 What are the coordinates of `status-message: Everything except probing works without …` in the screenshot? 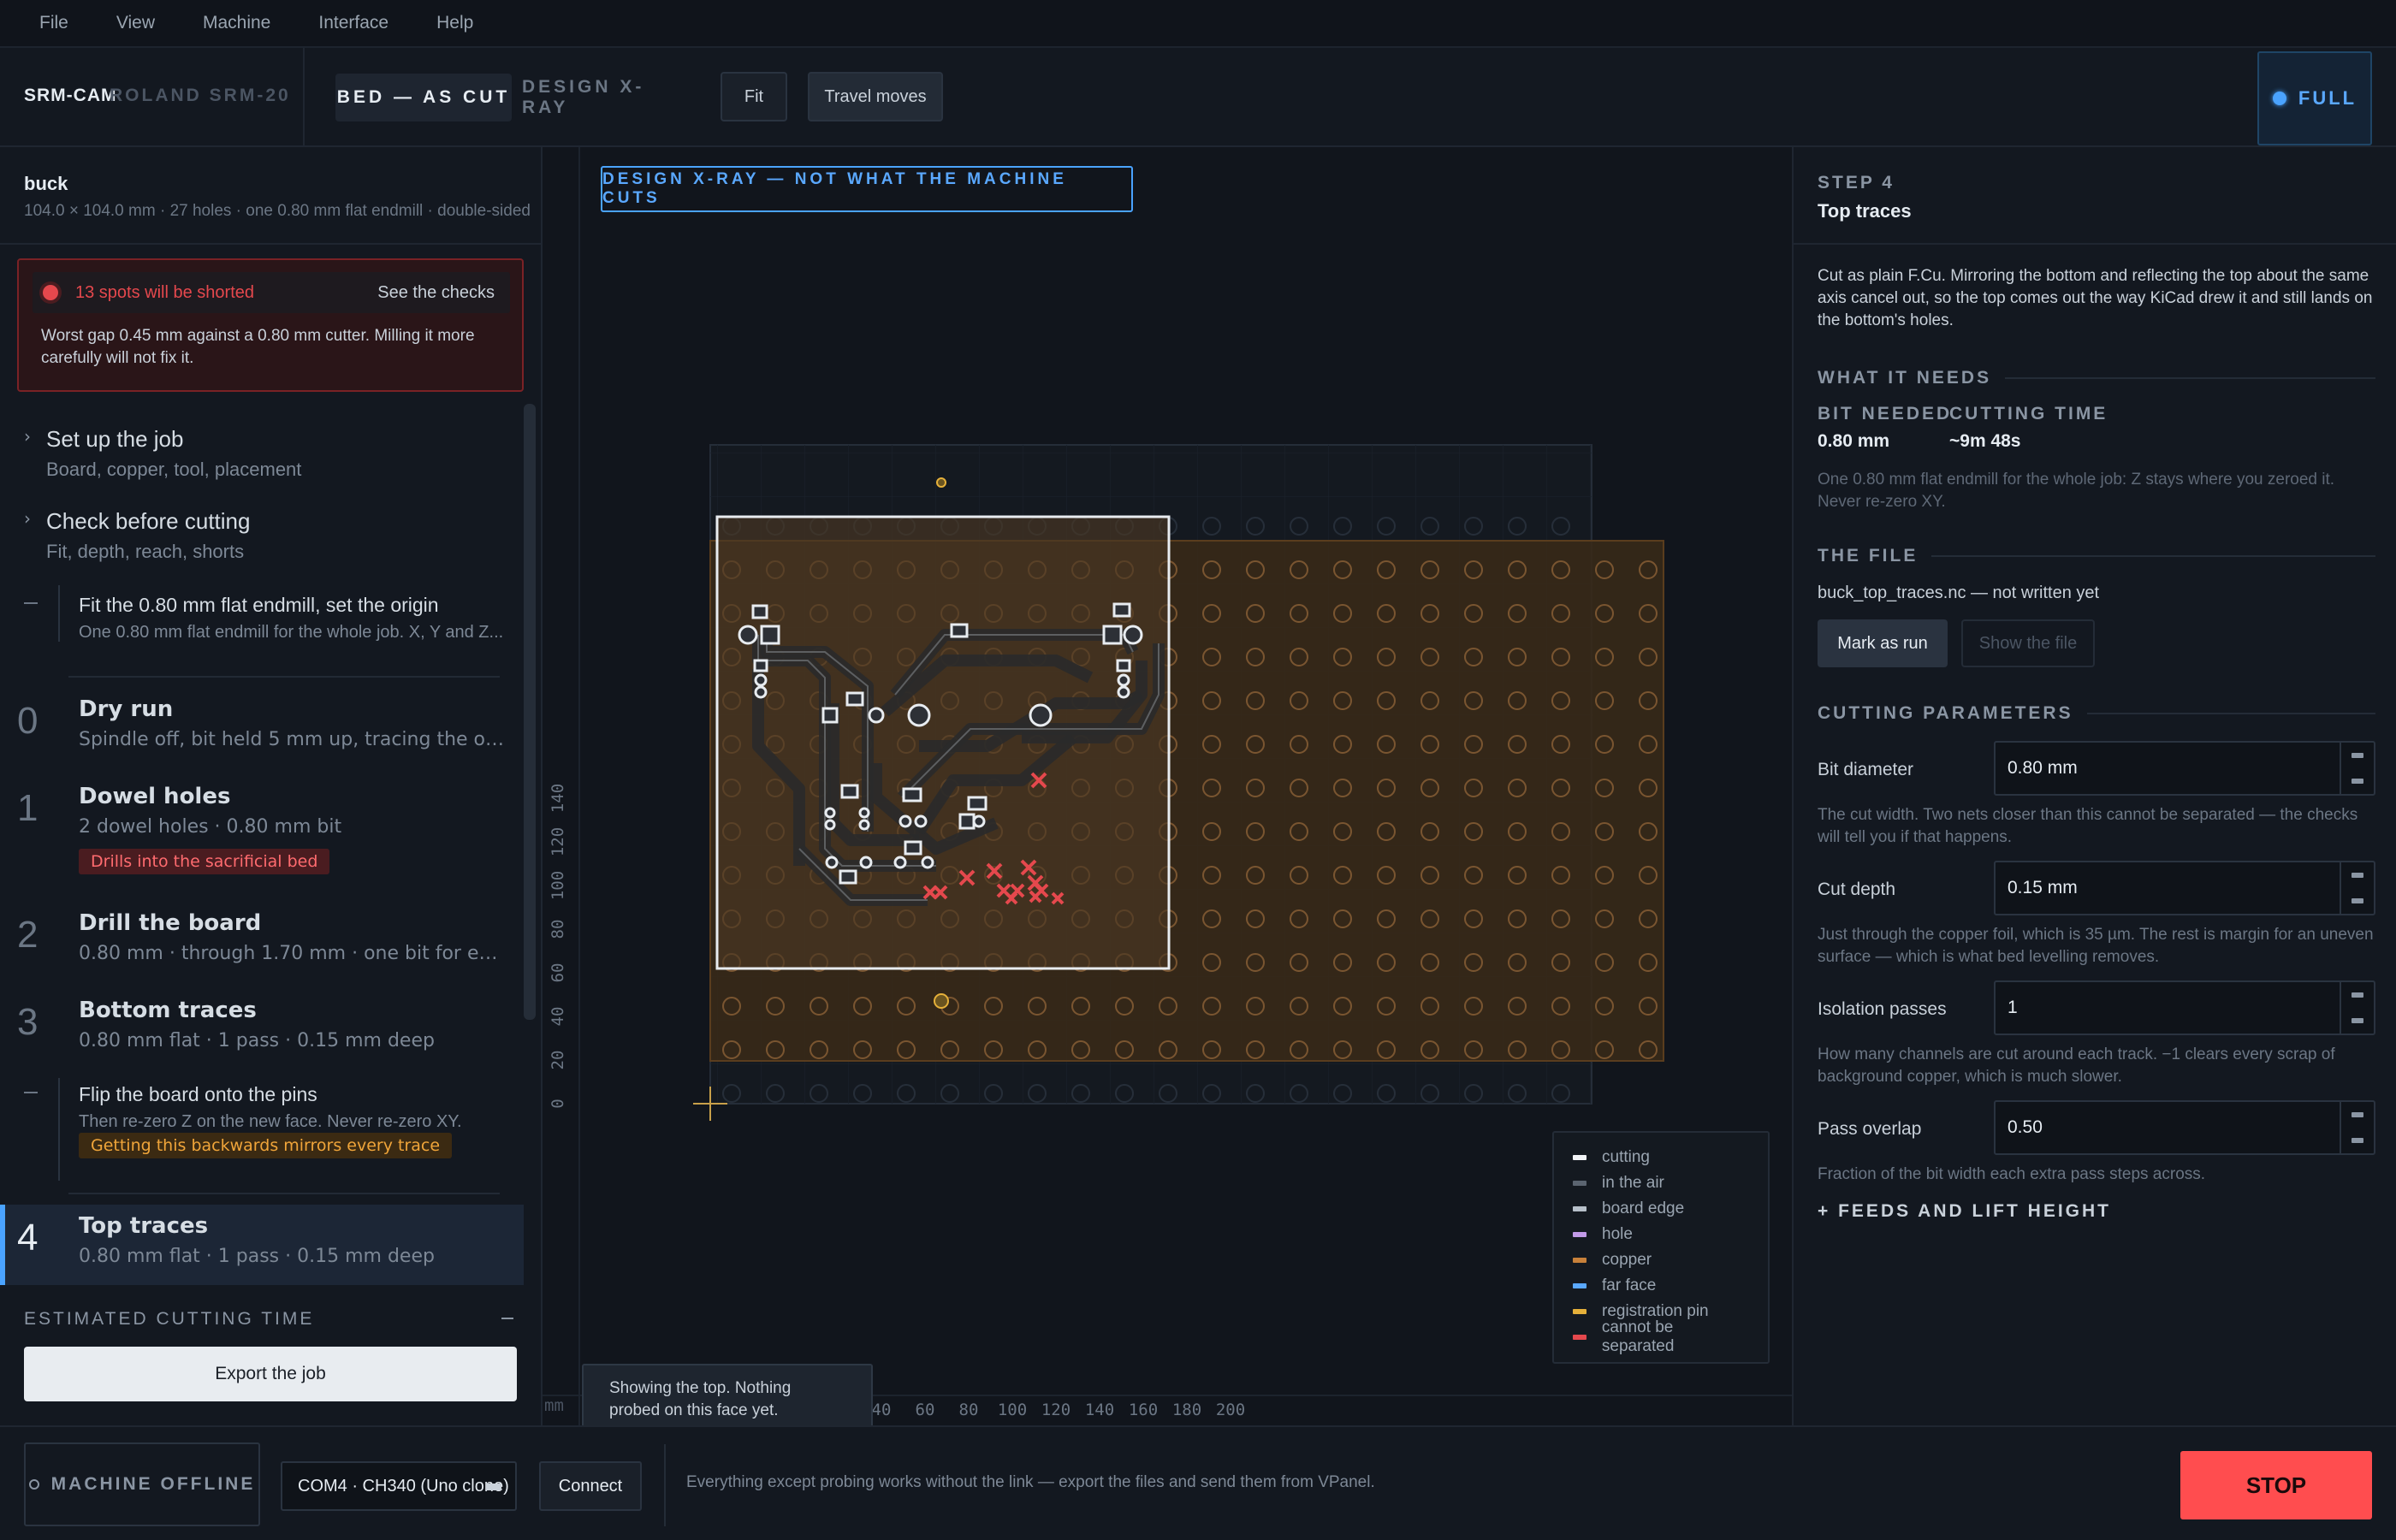 It's located at (1030, 1482).